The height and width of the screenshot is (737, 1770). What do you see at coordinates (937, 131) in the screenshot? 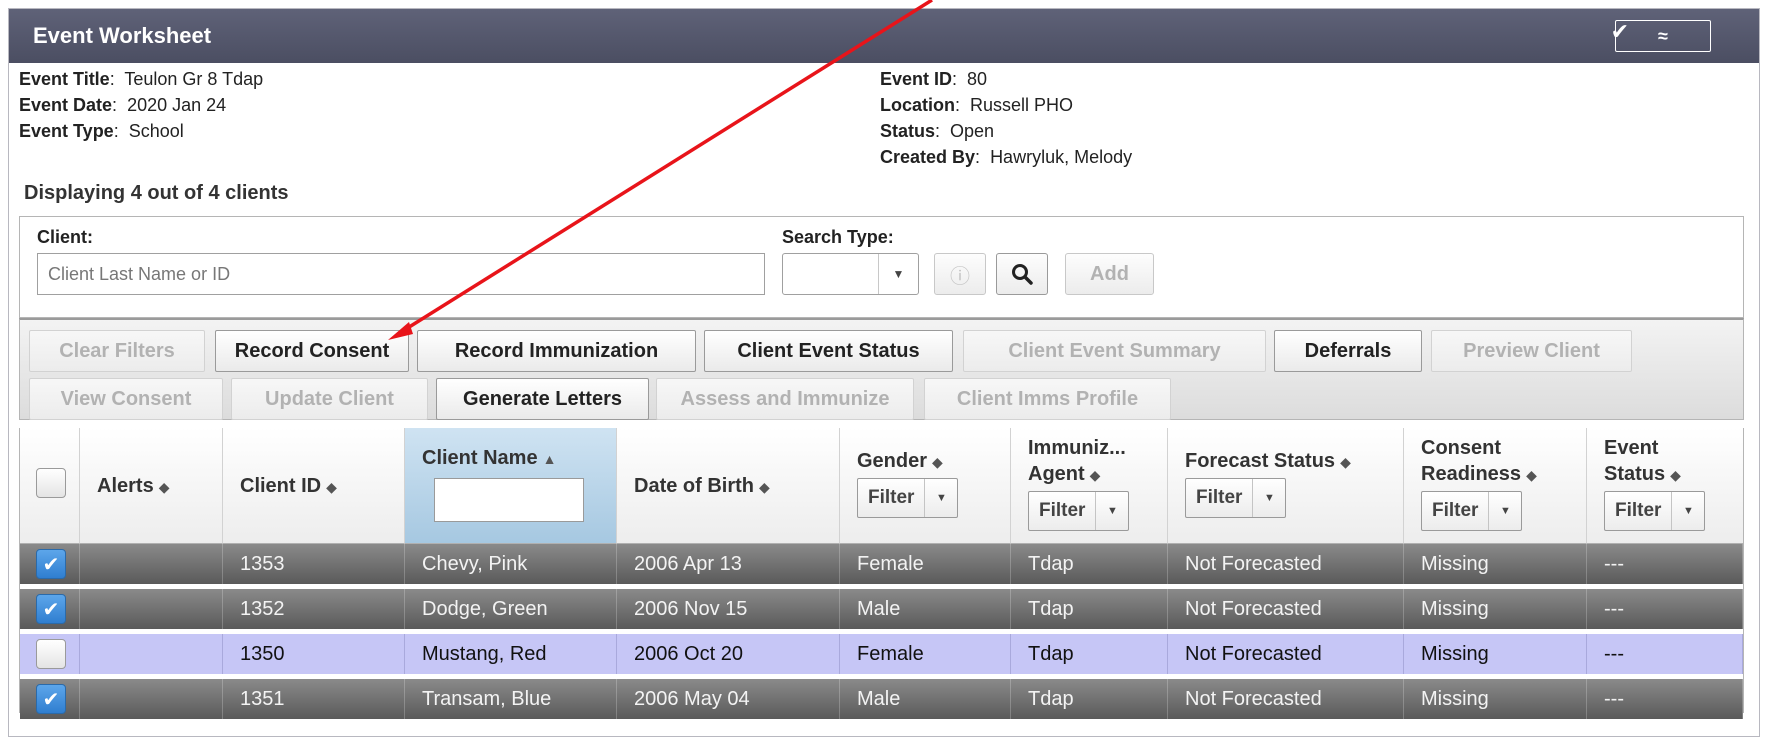
I see `status-row: Status: Open` at bounding box center [937, 131].